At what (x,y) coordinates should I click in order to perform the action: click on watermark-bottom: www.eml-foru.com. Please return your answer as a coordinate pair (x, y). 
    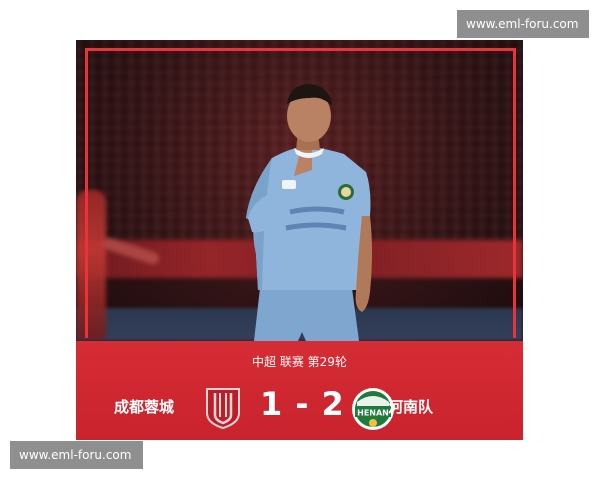
    Looking at the image, I should click on (76, 455).